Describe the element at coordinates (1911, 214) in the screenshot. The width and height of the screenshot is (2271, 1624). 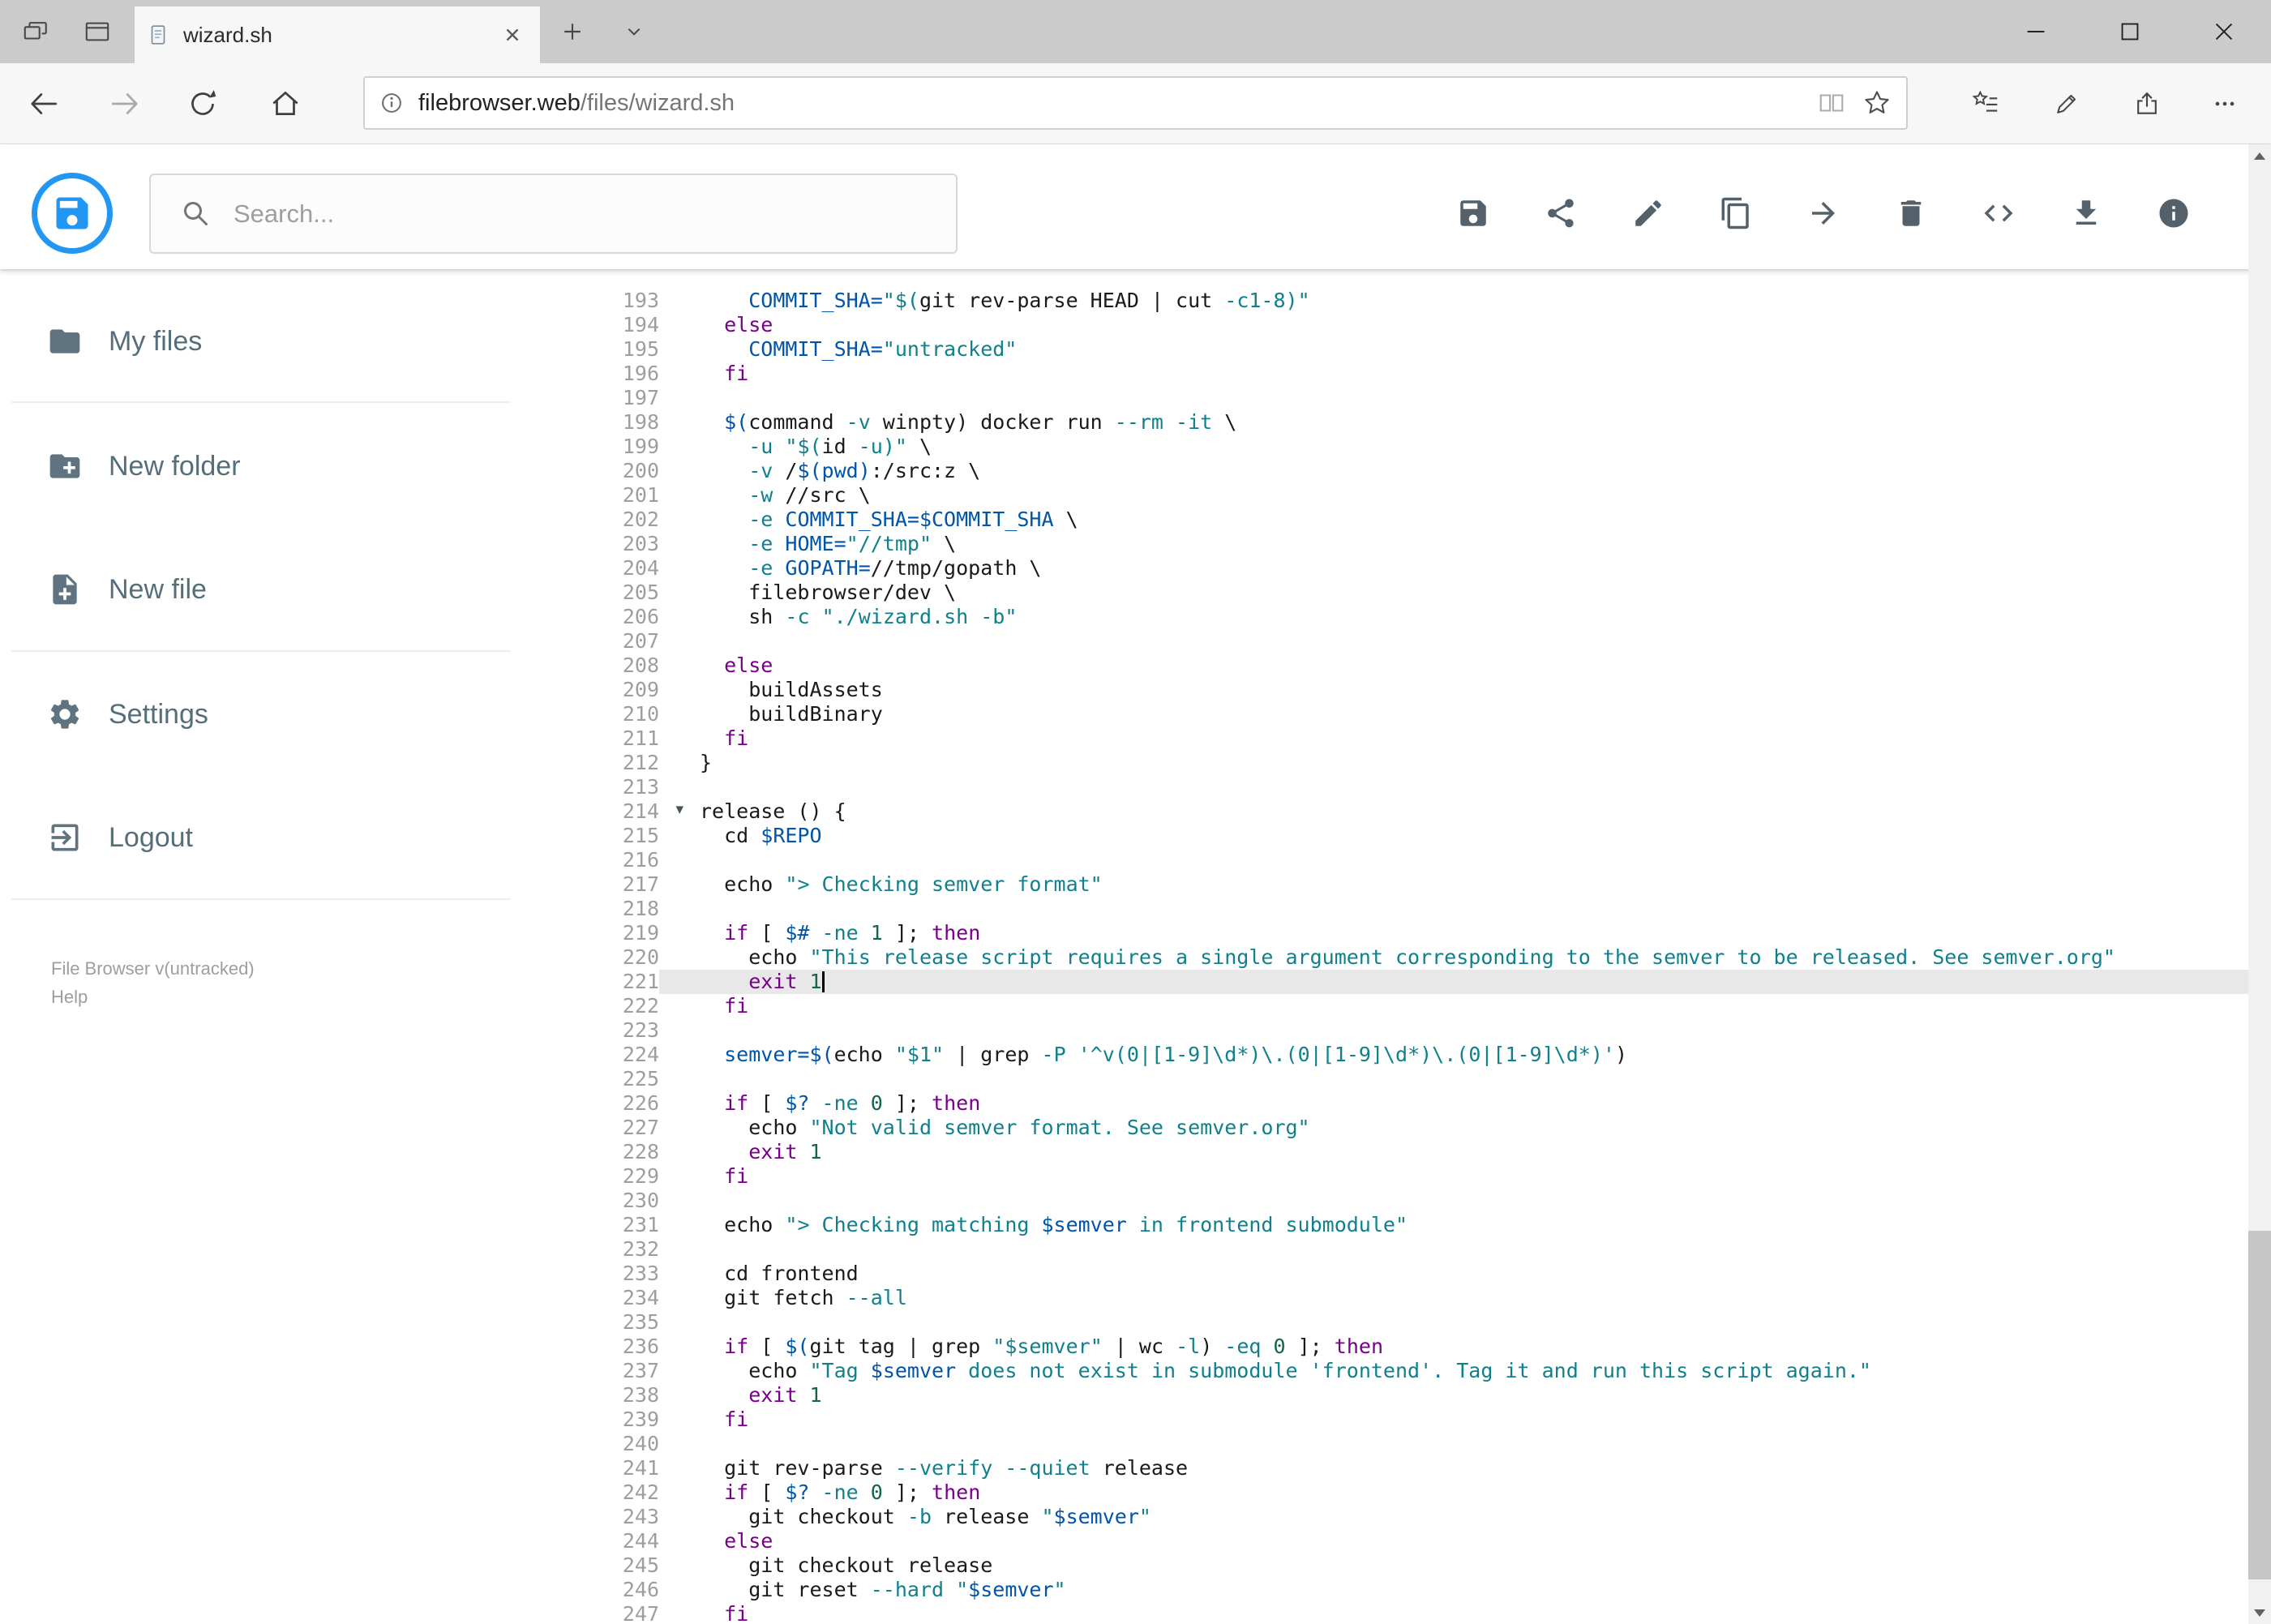
I see `delete-button` at that location.